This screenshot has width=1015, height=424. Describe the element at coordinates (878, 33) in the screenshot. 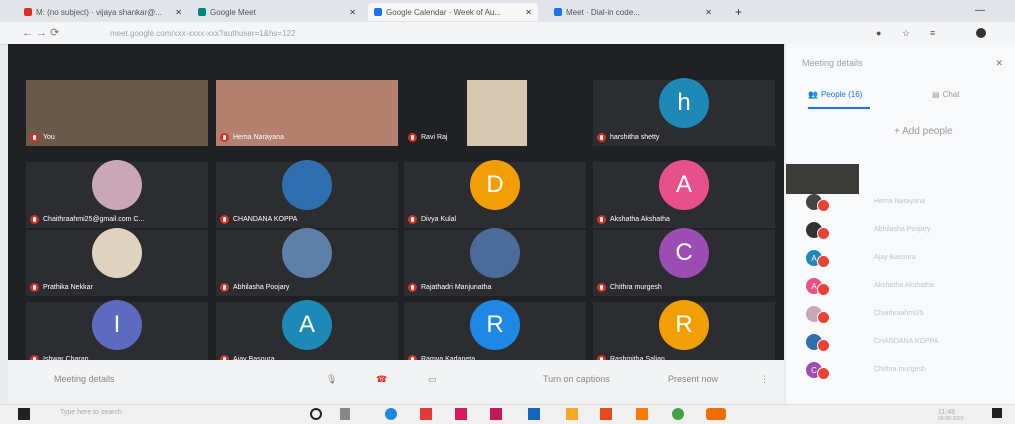

I see `extension-icon: ●` at that location.